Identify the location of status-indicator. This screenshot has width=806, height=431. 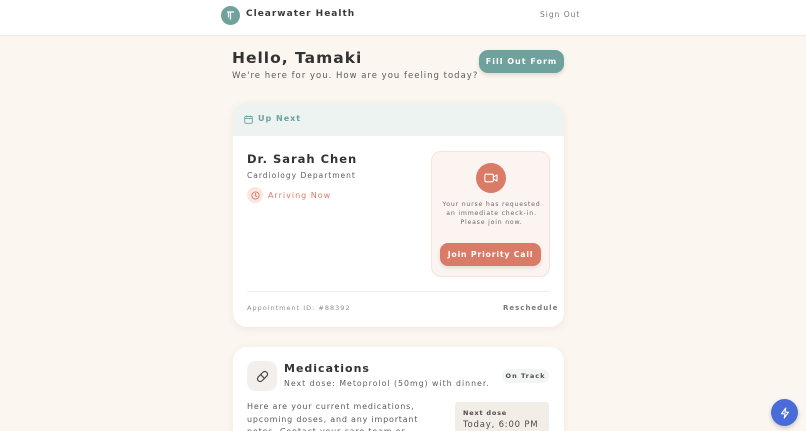
(255, 195).